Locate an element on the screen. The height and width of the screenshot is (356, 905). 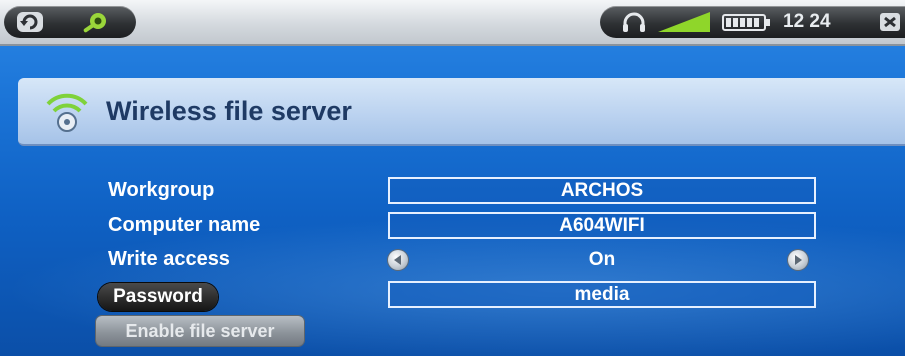
status-bar: 12 24 is located at coordinates (452, 23).